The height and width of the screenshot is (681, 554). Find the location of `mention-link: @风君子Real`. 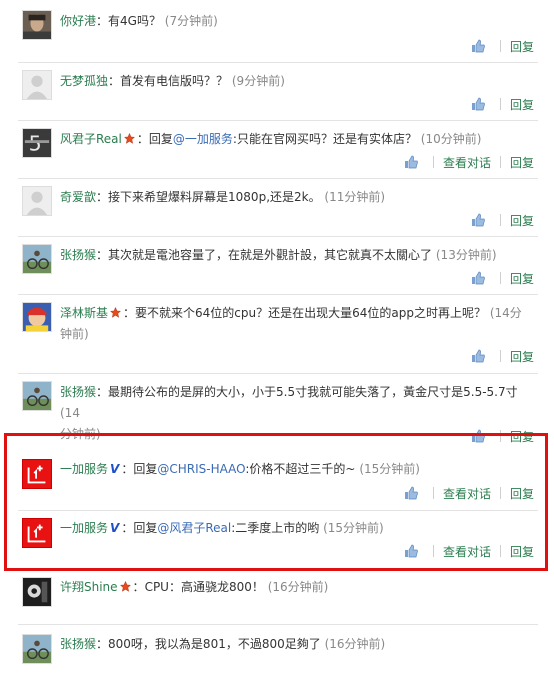

mention-link: @风君子Real is located at coordinates (194, 528).